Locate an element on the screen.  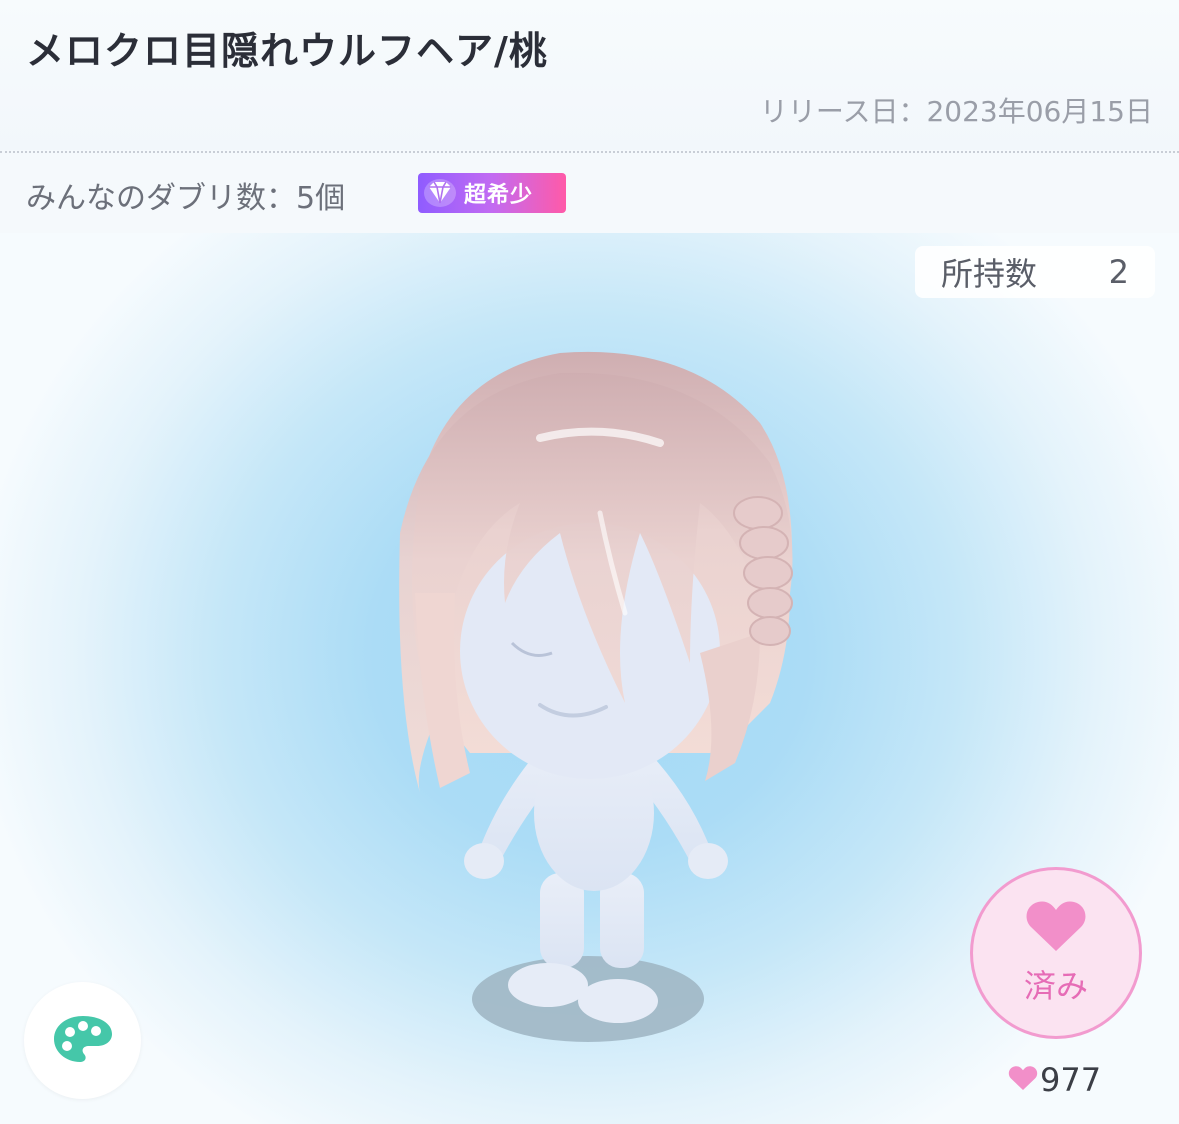
like-count-value: 977 is located at coordinates (1071, 1080).